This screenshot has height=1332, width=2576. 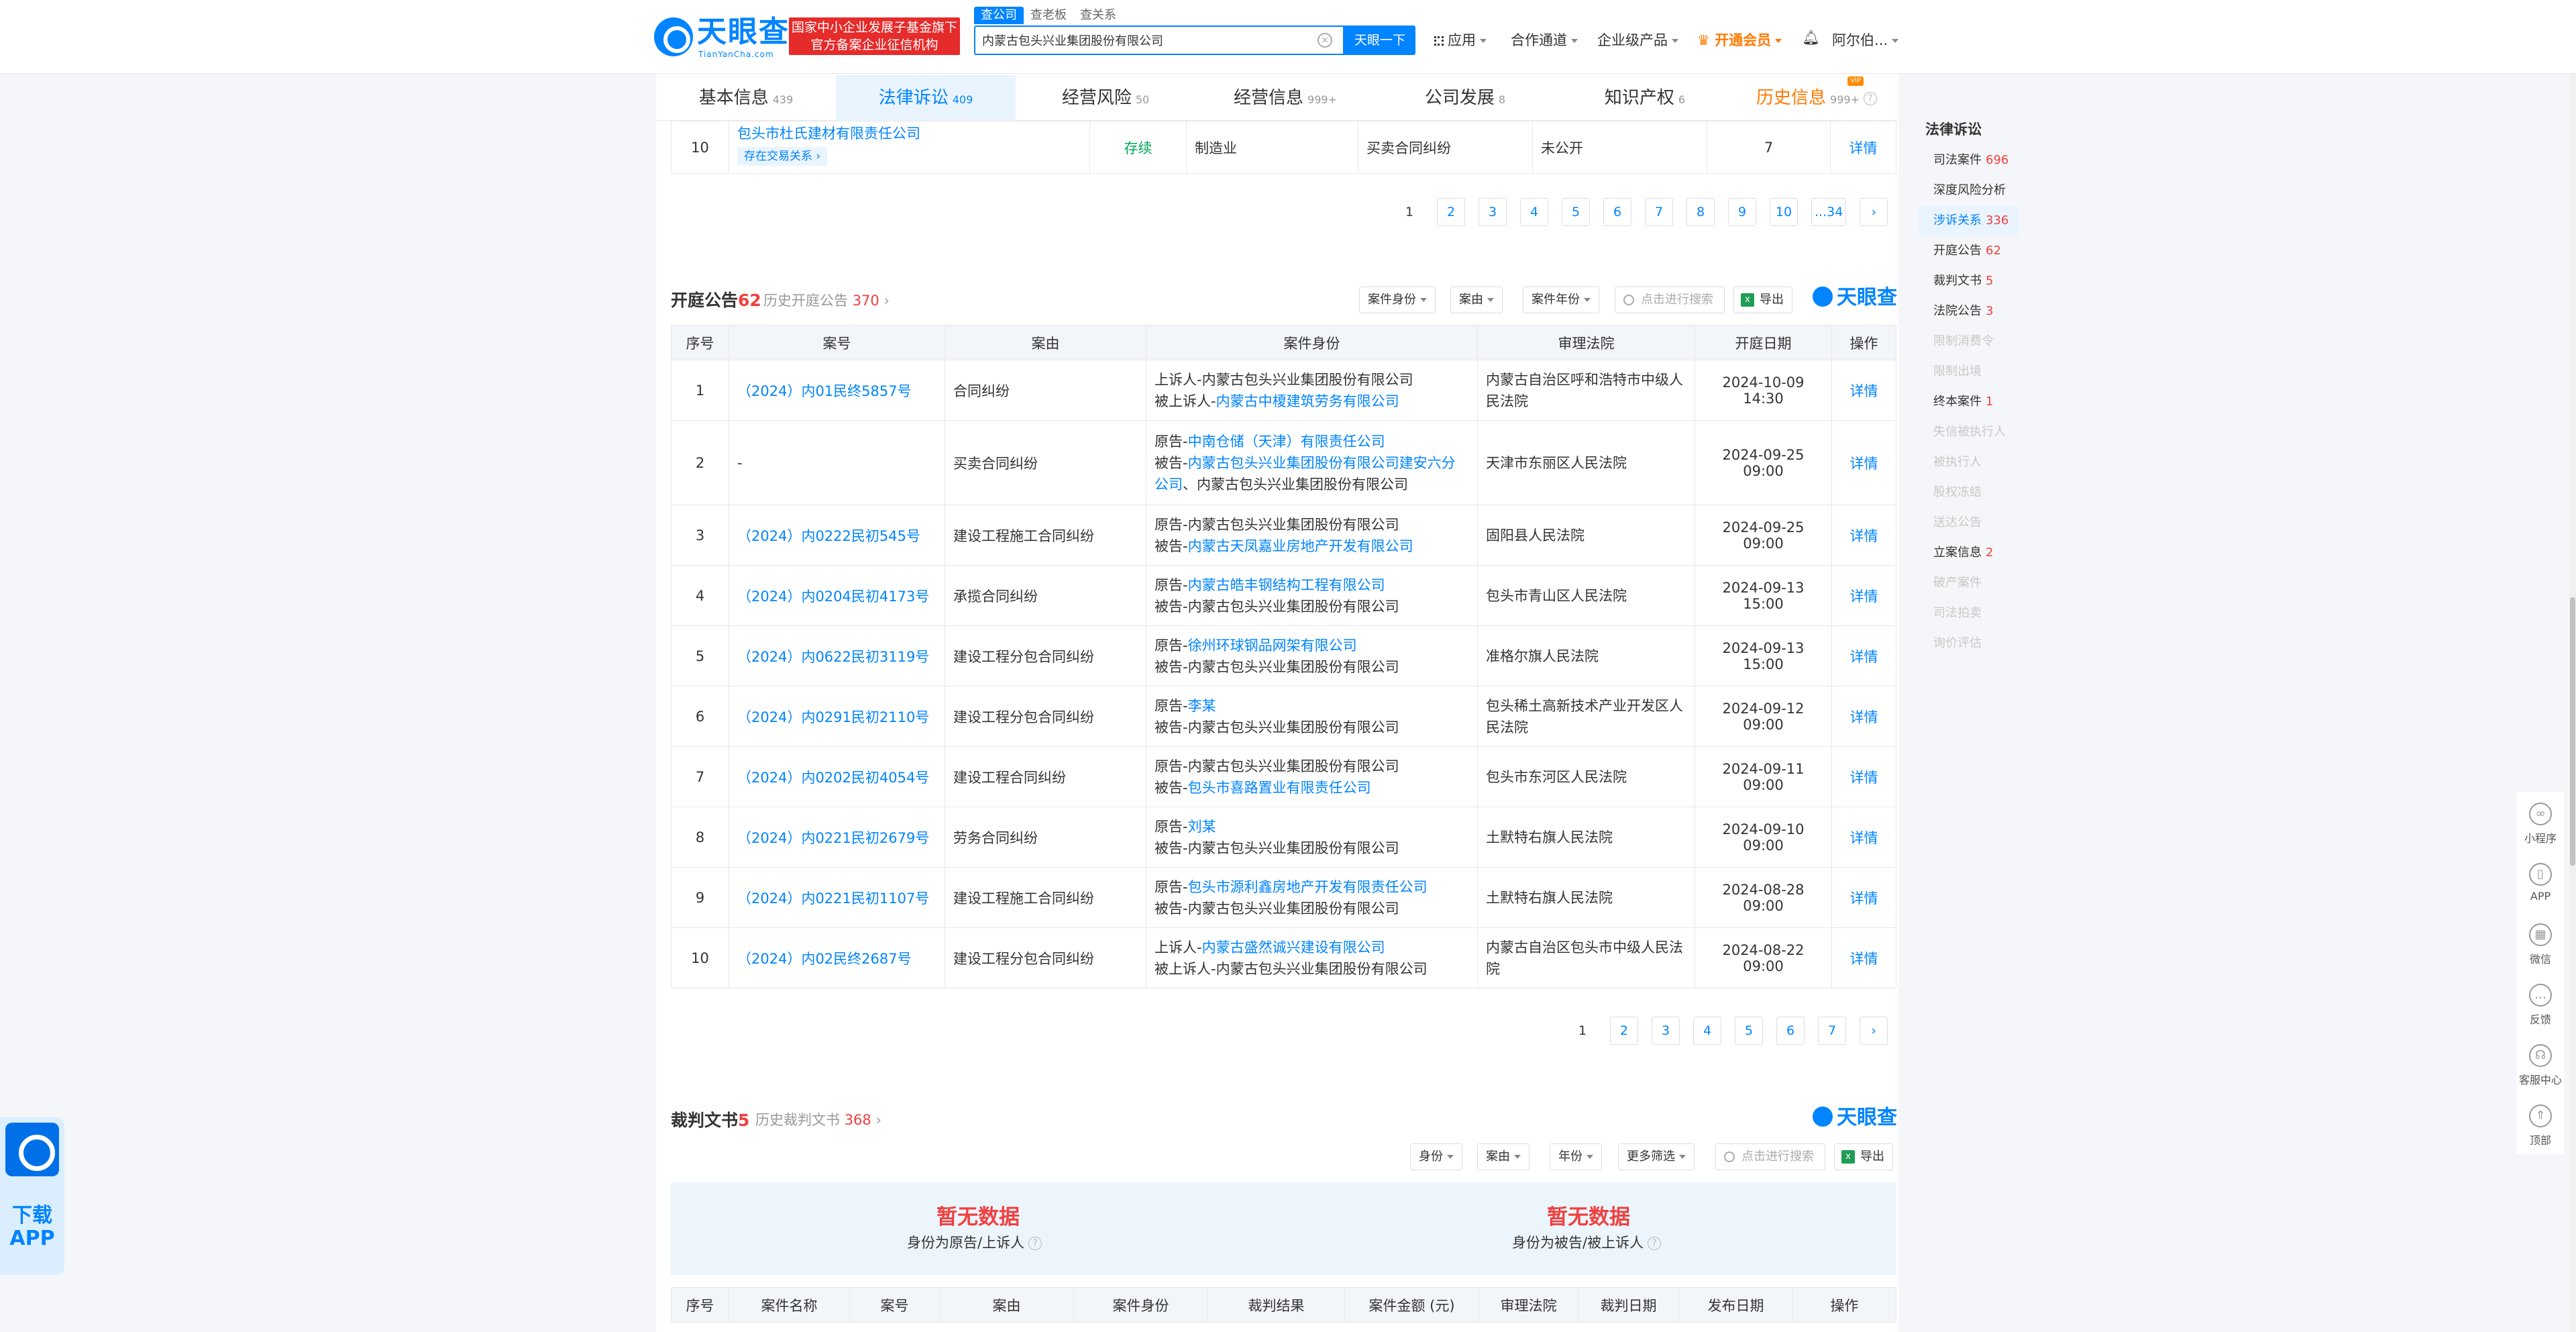 I want to click on download-app-widget: 下载APP, so click(x=32, y=1196).